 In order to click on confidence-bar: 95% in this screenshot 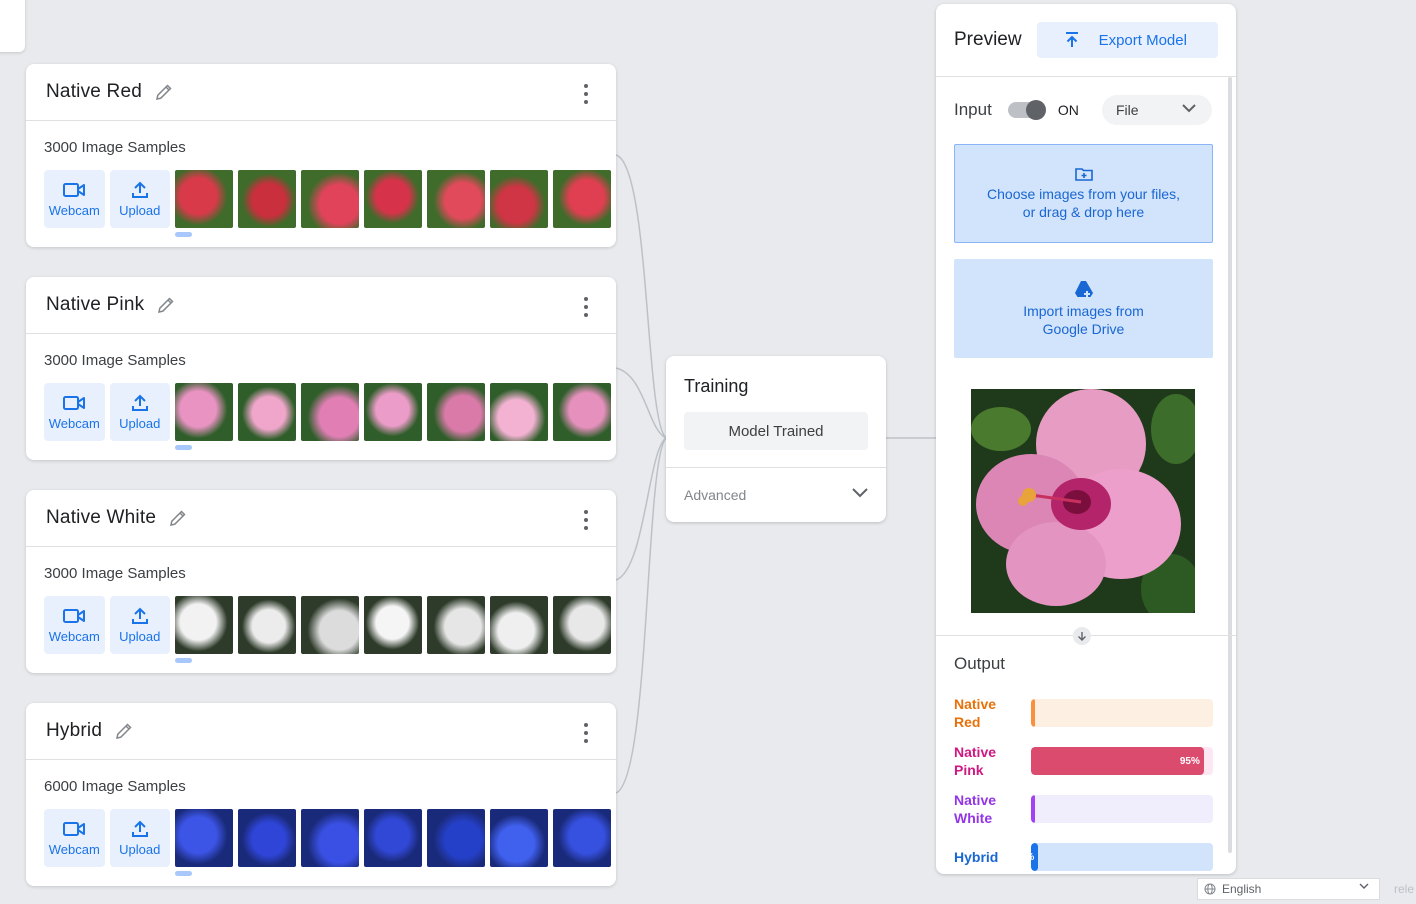, I will do `click(1122, 761)`.